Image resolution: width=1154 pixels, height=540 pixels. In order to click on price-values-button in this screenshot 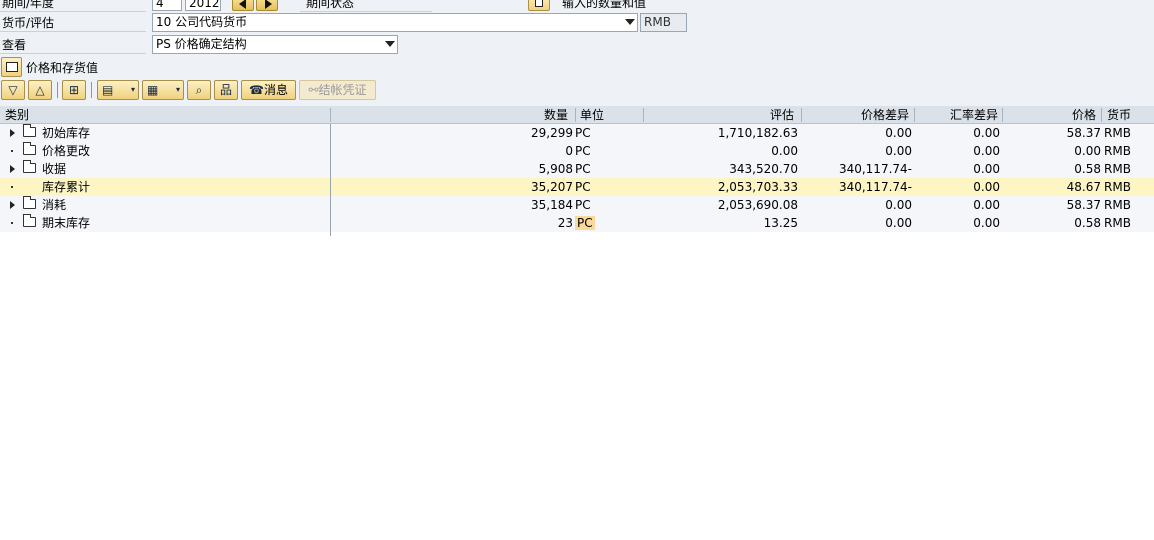, I will do `click(11, 67)`.